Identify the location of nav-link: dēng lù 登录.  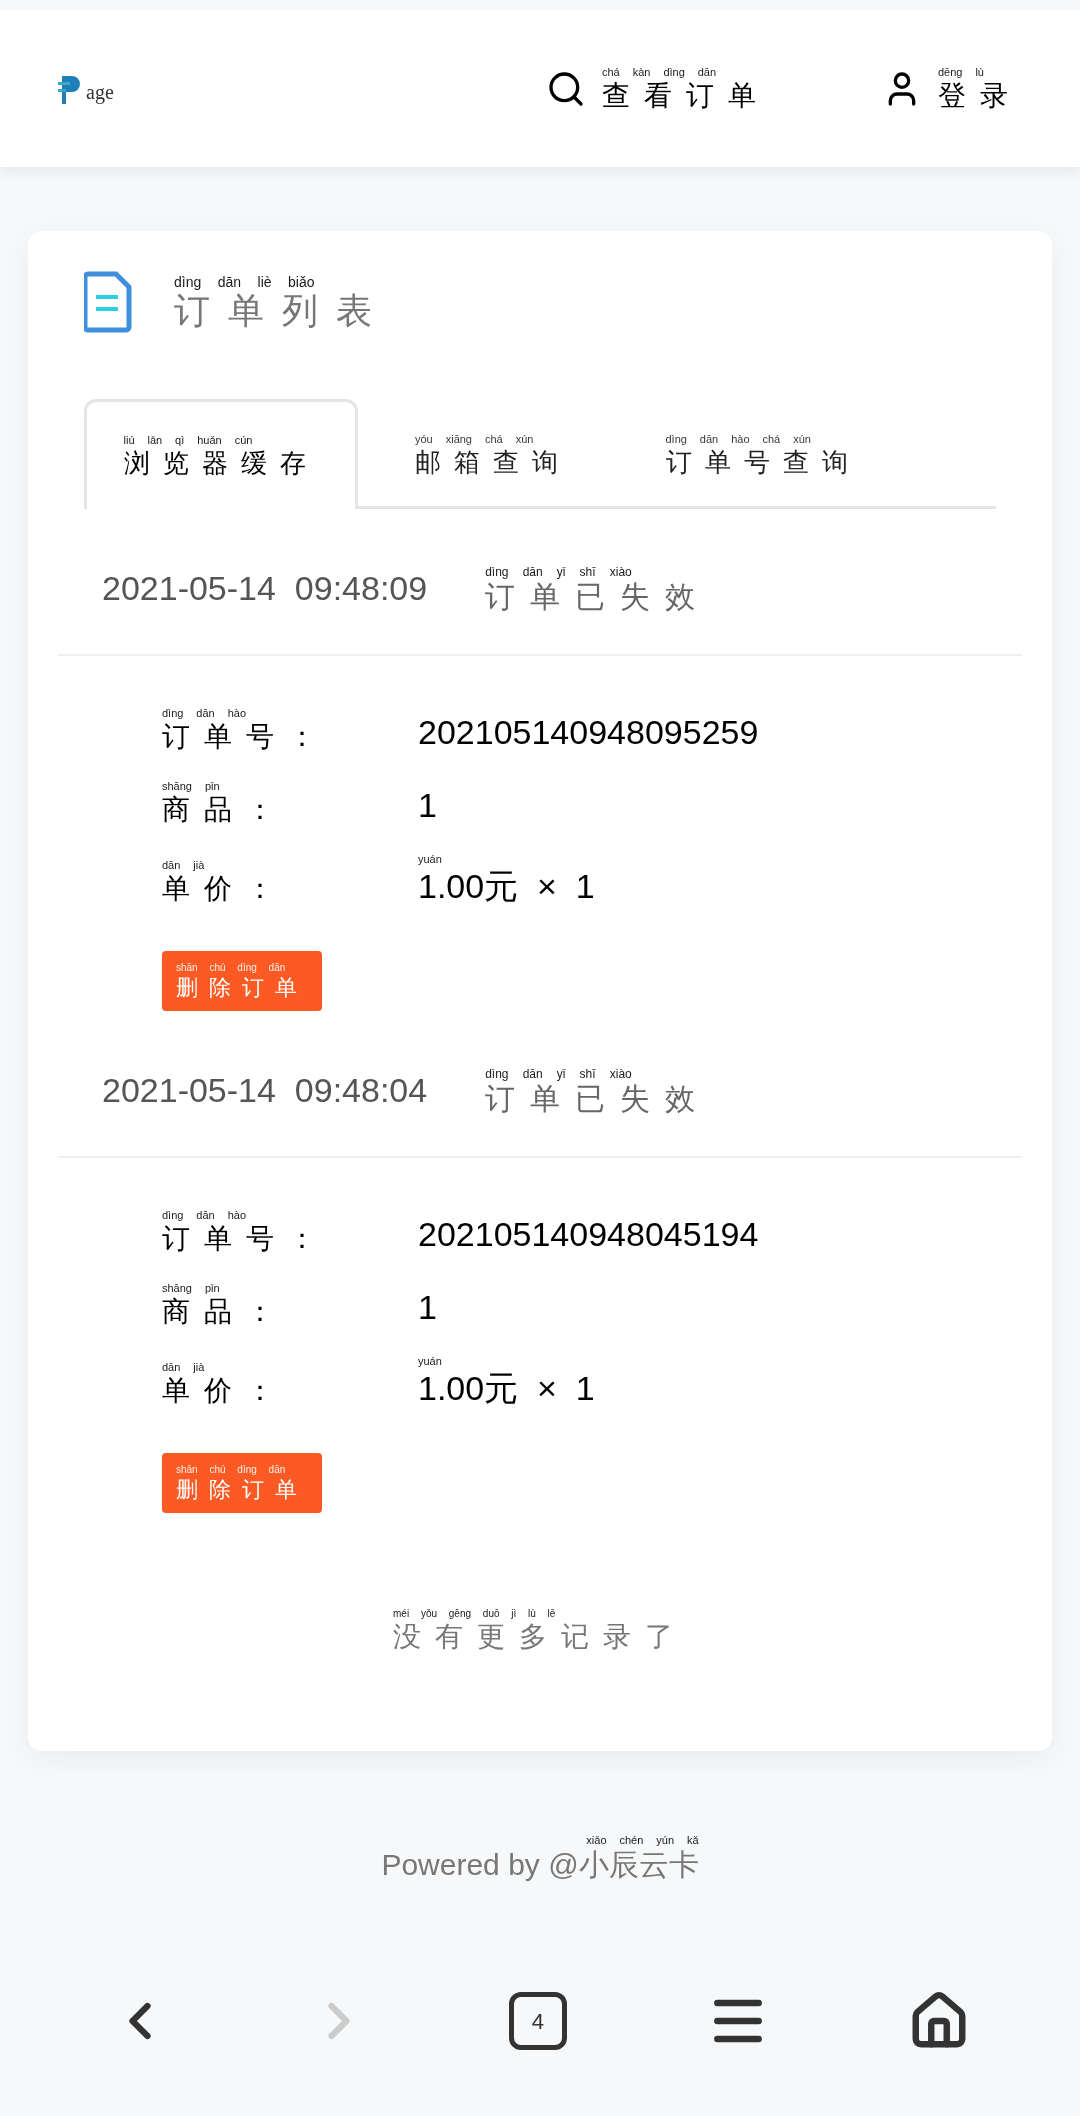
(952, 88).